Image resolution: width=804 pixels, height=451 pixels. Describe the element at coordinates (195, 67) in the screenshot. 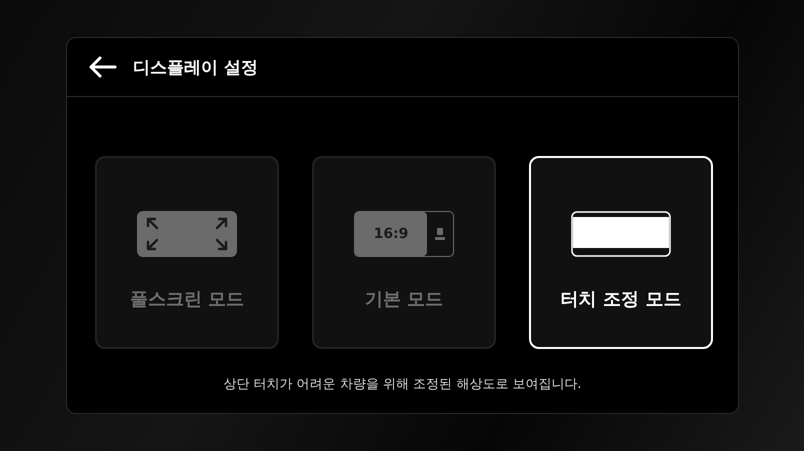

I see `dialog-title: 디스플레이 설정` at that location.